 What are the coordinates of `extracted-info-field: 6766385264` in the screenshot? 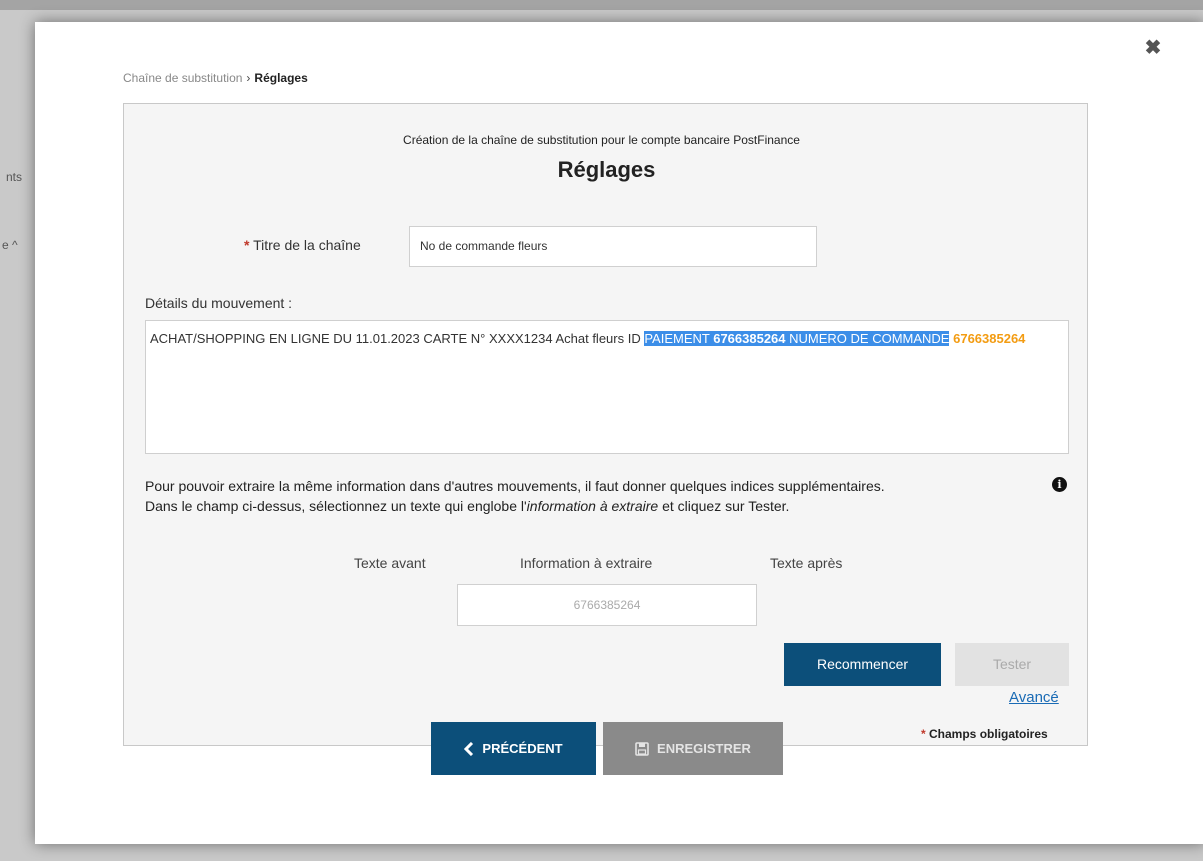 It's located at (607, 605).